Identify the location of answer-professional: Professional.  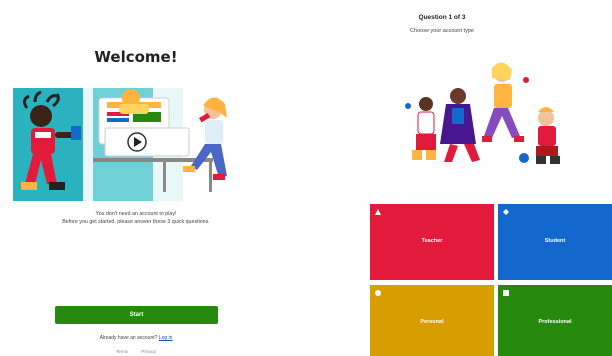
(555, 320).